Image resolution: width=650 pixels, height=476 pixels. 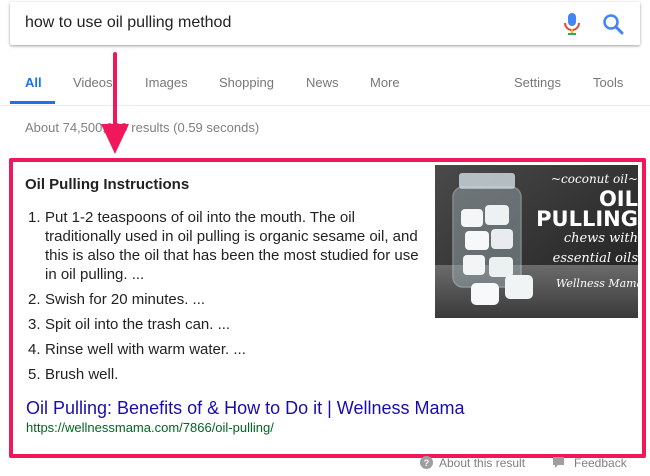 I want to click on search-input: how to use oil pulling method, so click(x=128, y=23).